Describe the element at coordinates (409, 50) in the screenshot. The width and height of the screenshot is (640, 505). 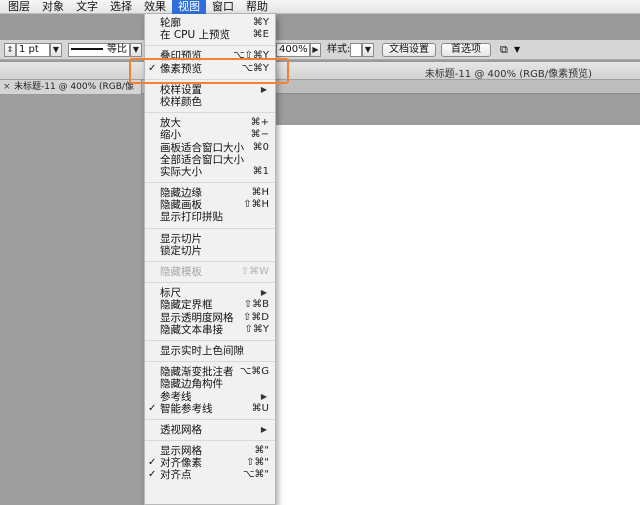
I see `document-setup-button: 文档设置` at that location.